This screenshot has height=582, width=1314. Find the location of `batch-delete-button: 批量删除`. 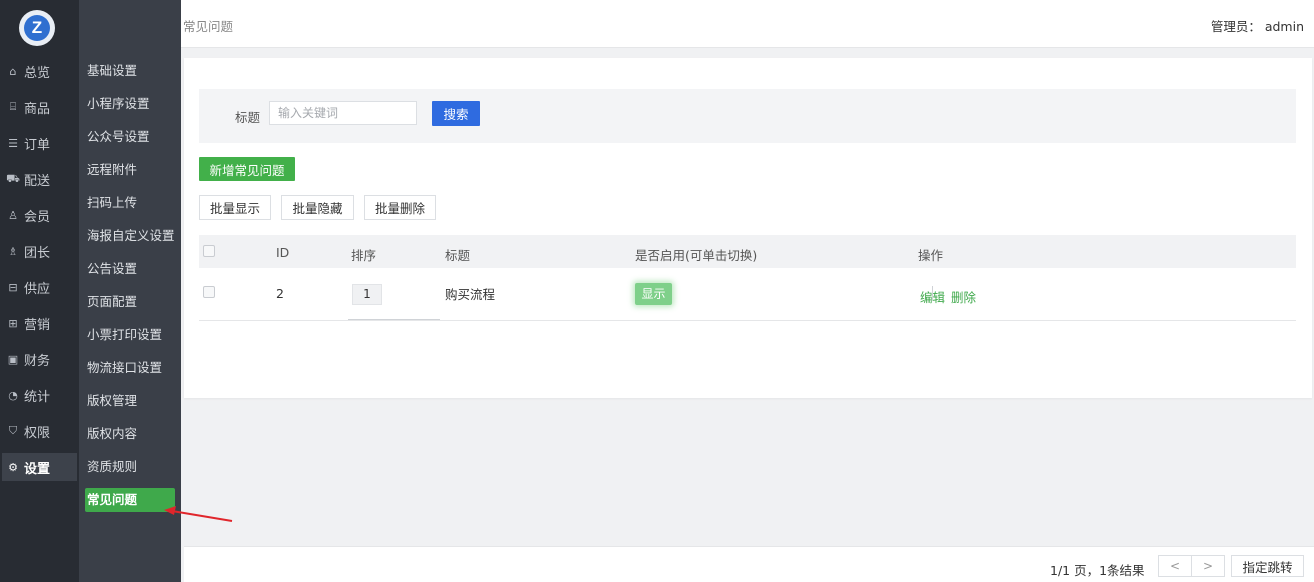

batch-delete-button: 批量删除 is located at coordinates (400, 207).